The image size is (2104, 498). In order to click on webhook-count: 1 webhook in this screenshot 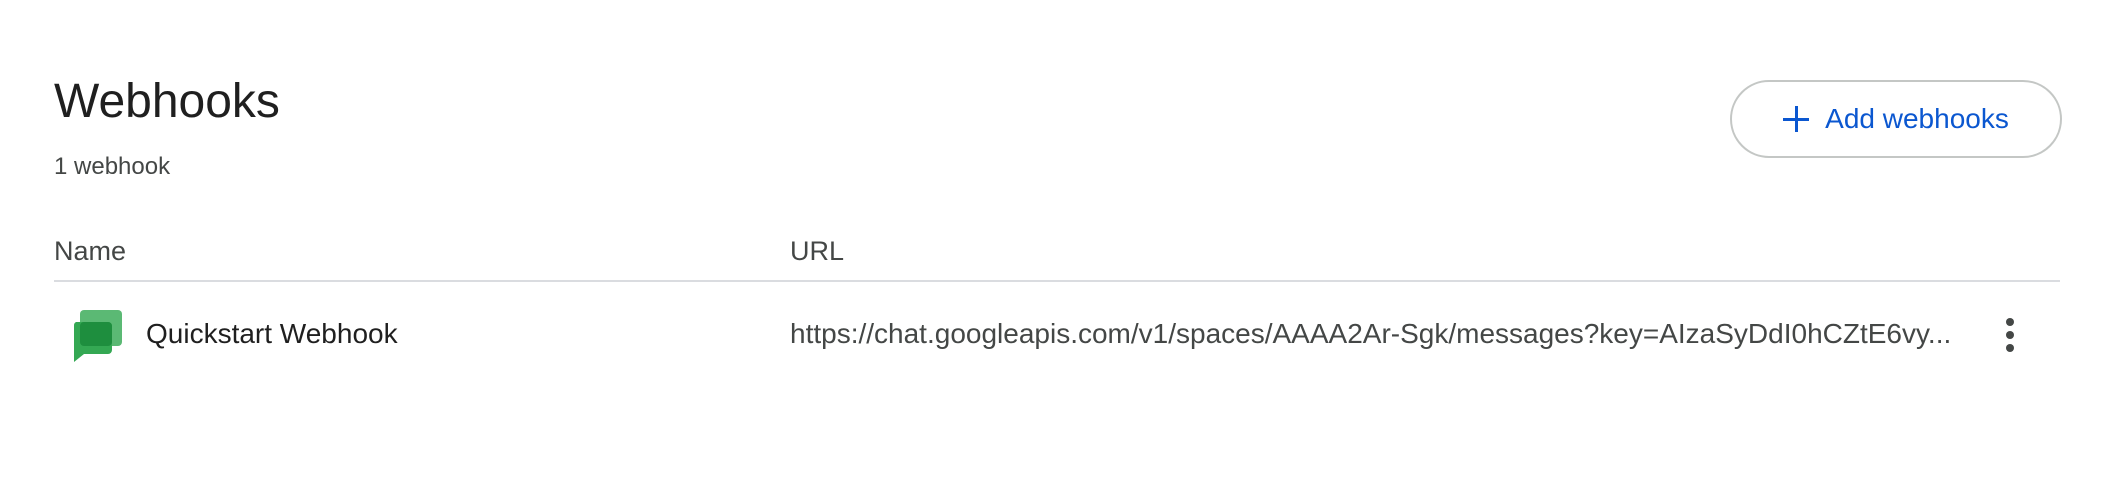, I will do `click(112, 166)`.